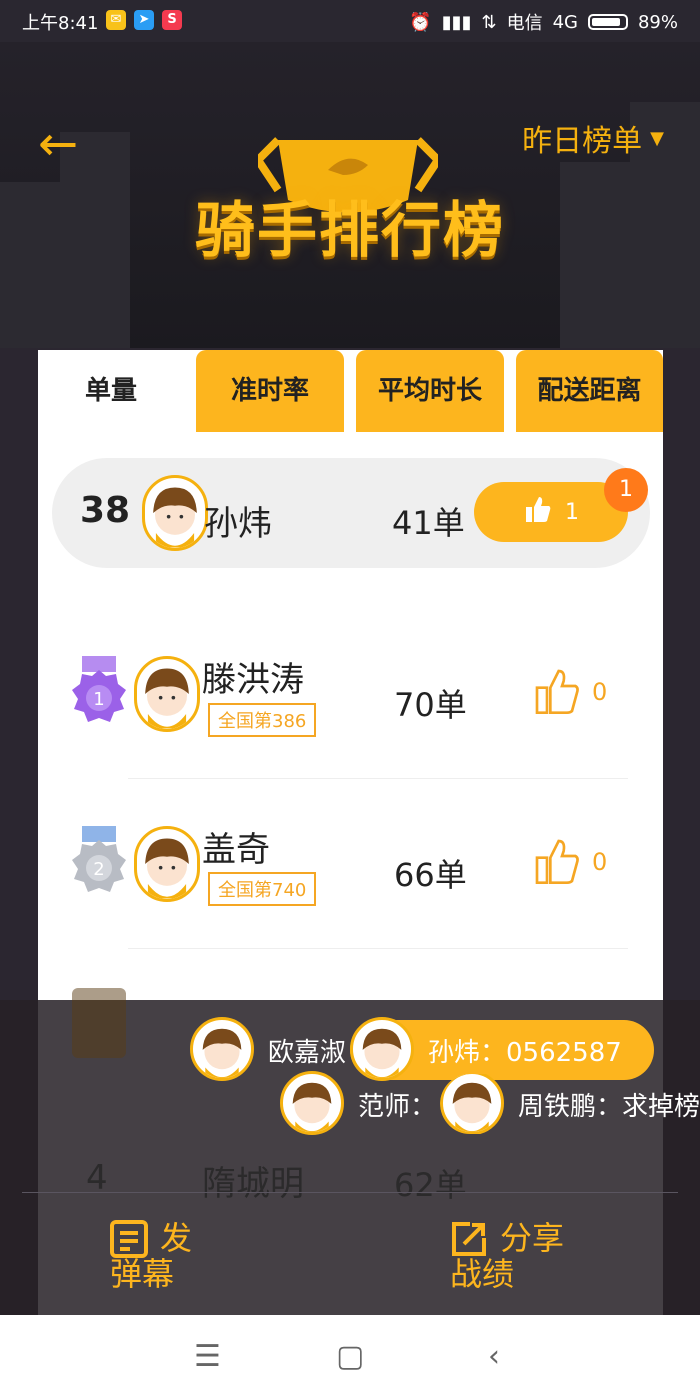 The height and width of the screenshot is (1400, 700). I want to click on telegram-icon: ➤, so click(144, 20).